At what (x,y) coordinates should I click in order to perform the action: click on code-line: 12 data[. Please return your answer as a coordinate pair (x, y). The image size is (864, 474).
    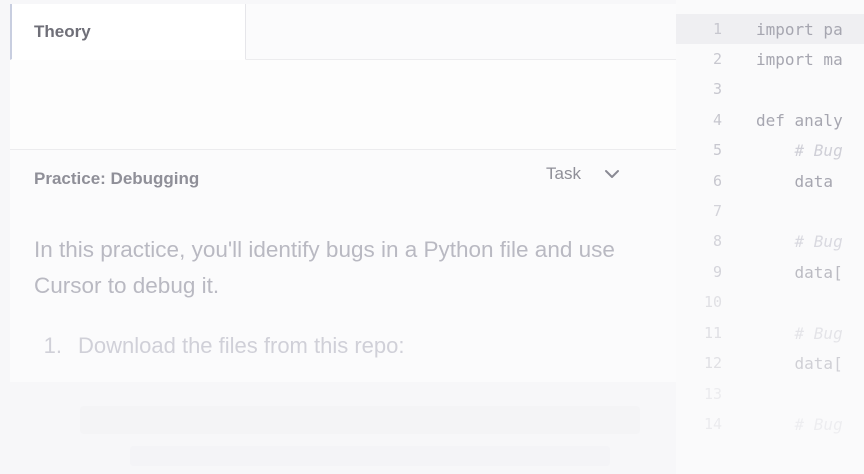
    Looking at the image, I should click on (770, 363).